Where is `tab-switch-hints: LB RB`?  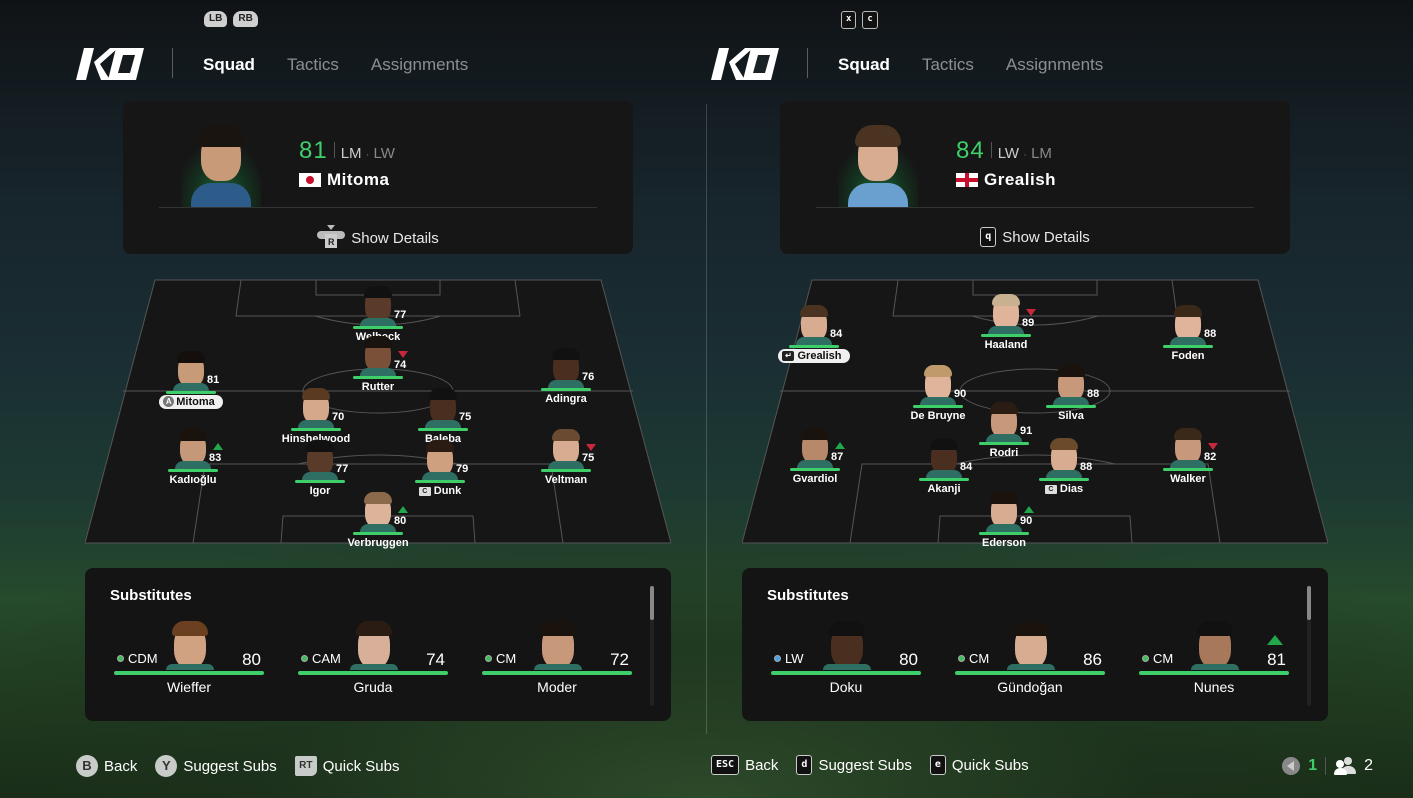 tab-switch-hints: LB RB is located at coordinates (231, 19).